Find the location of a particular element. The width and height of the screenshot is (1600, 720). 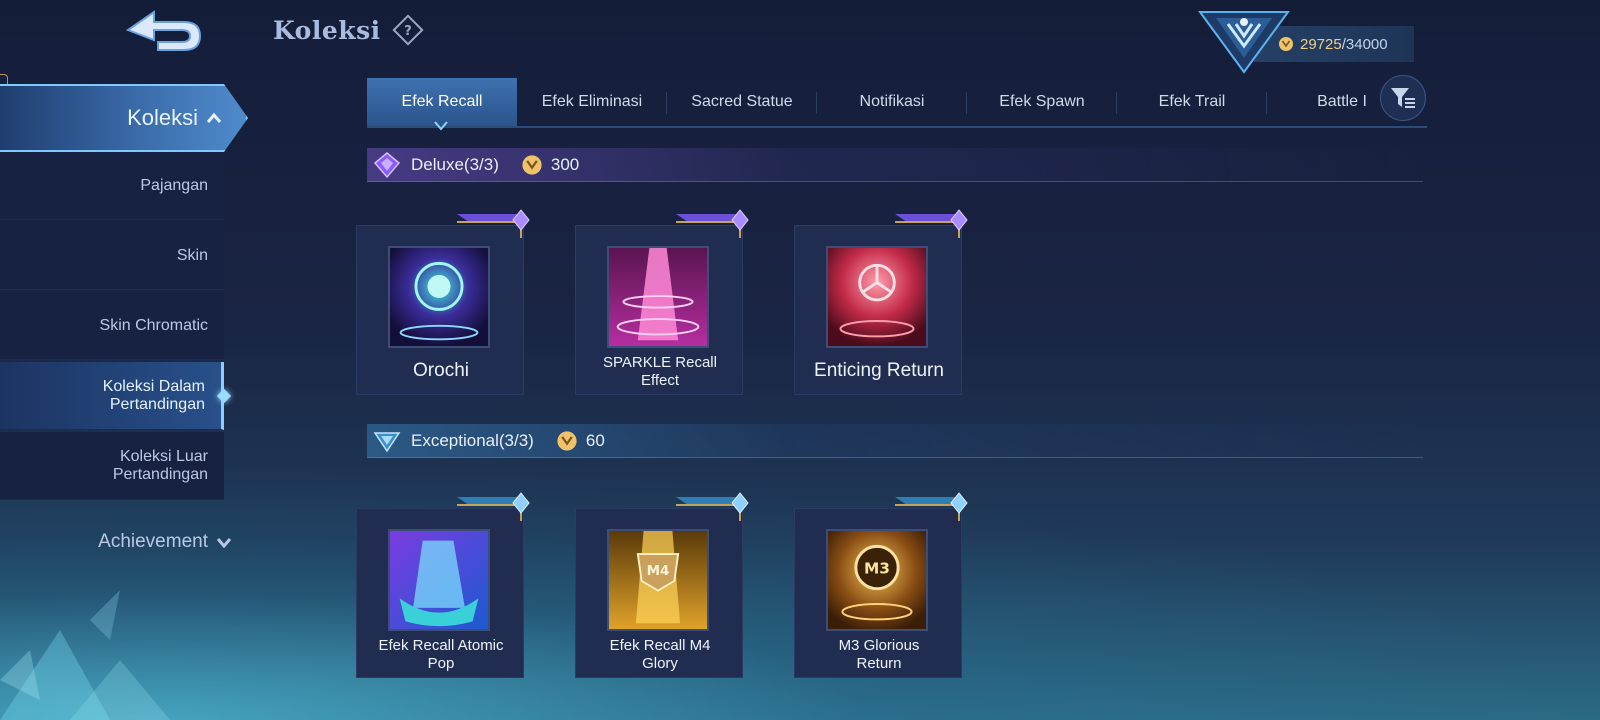

item-name: M3 Glorious Return is located at coordinates (879, 655).